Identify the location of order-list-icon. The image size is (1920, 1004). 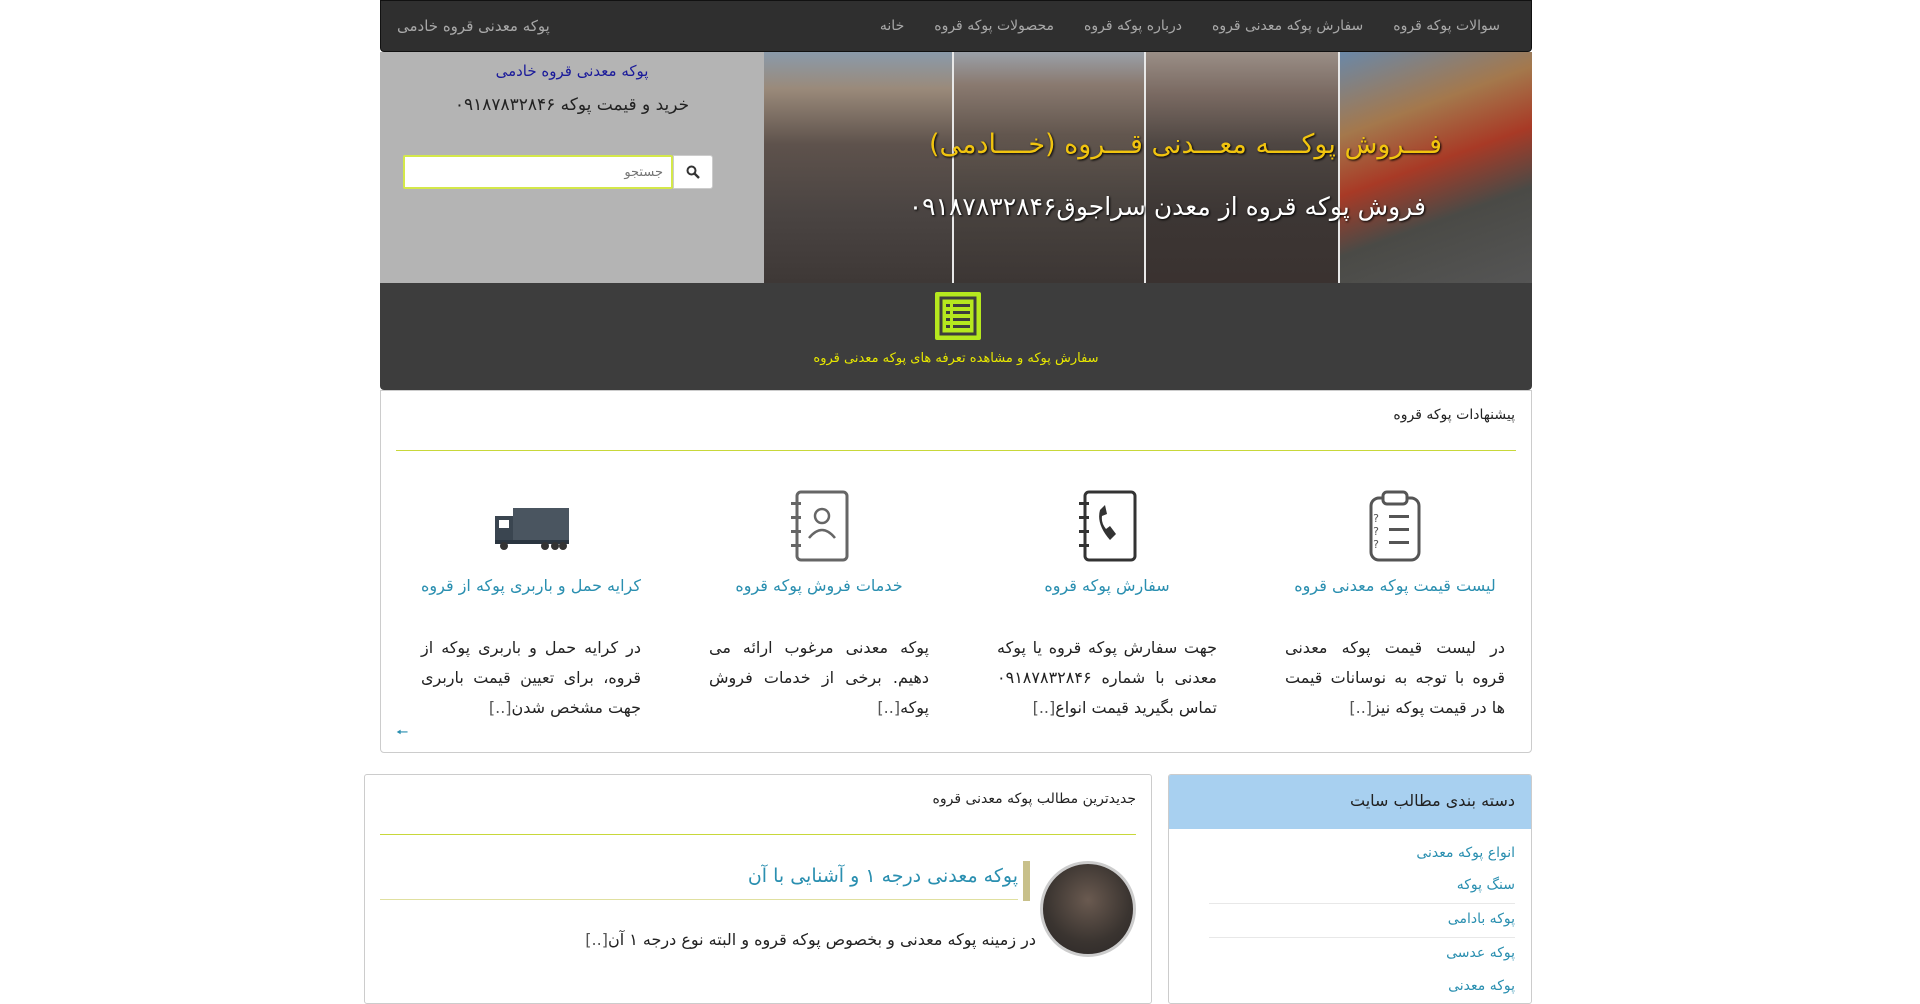
(958, 316).